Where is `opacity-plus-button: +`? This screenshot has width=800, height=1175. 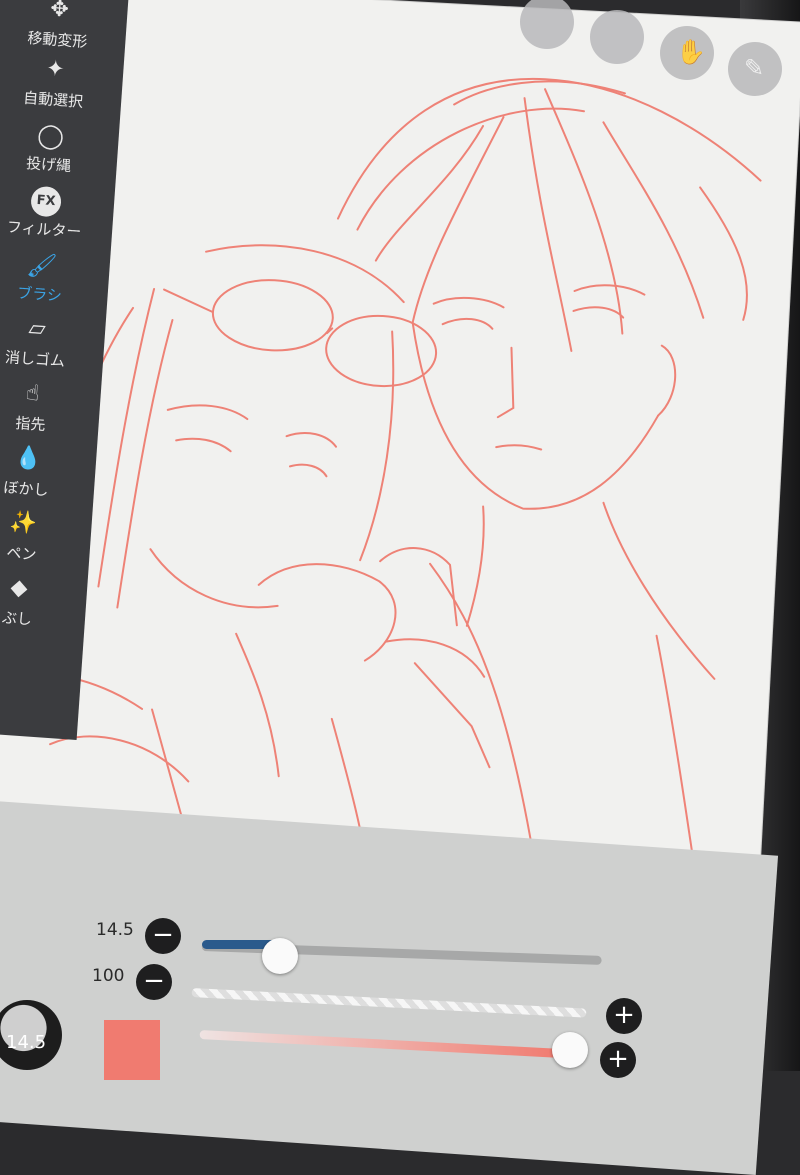 opacity-plus-button: + is located at coordinates (618, 1060).